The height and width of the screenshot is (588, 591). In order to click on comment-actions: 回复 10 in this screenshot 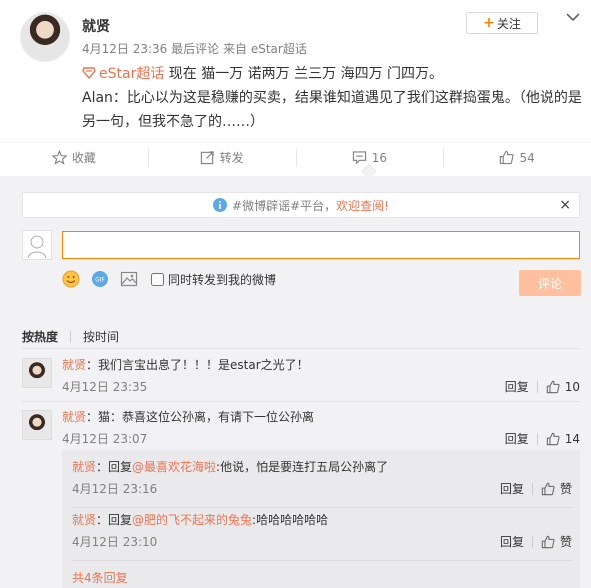, I will do `click(542, 386)`.